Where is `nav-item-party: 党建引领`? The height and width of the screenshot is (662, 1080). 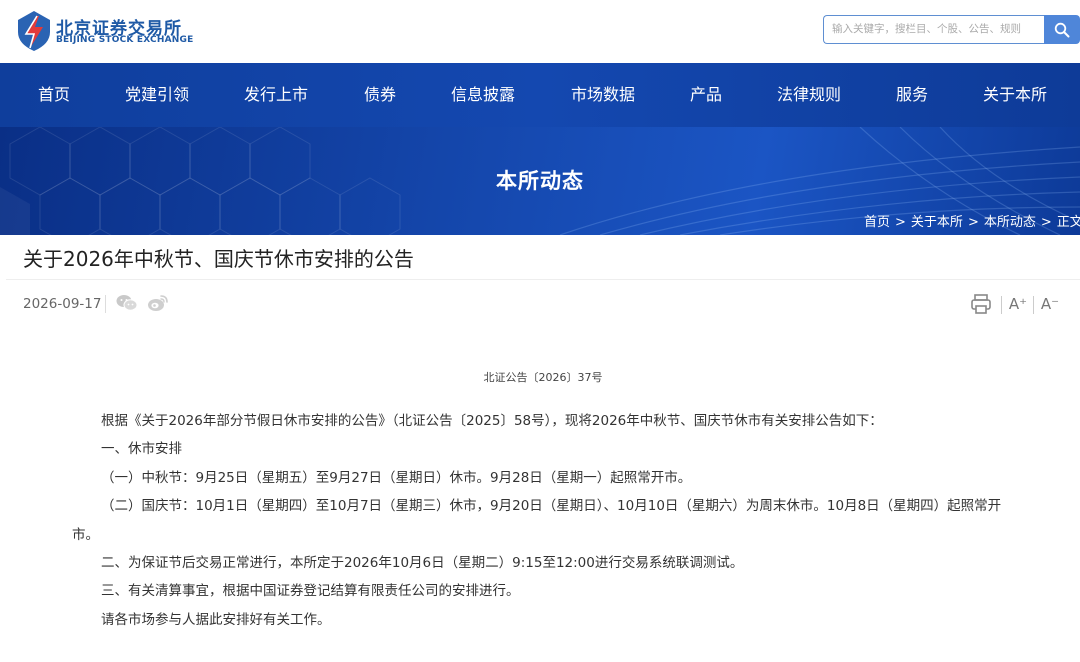 nav-item-party: 党建引领 is located at coordinates (157, 95).